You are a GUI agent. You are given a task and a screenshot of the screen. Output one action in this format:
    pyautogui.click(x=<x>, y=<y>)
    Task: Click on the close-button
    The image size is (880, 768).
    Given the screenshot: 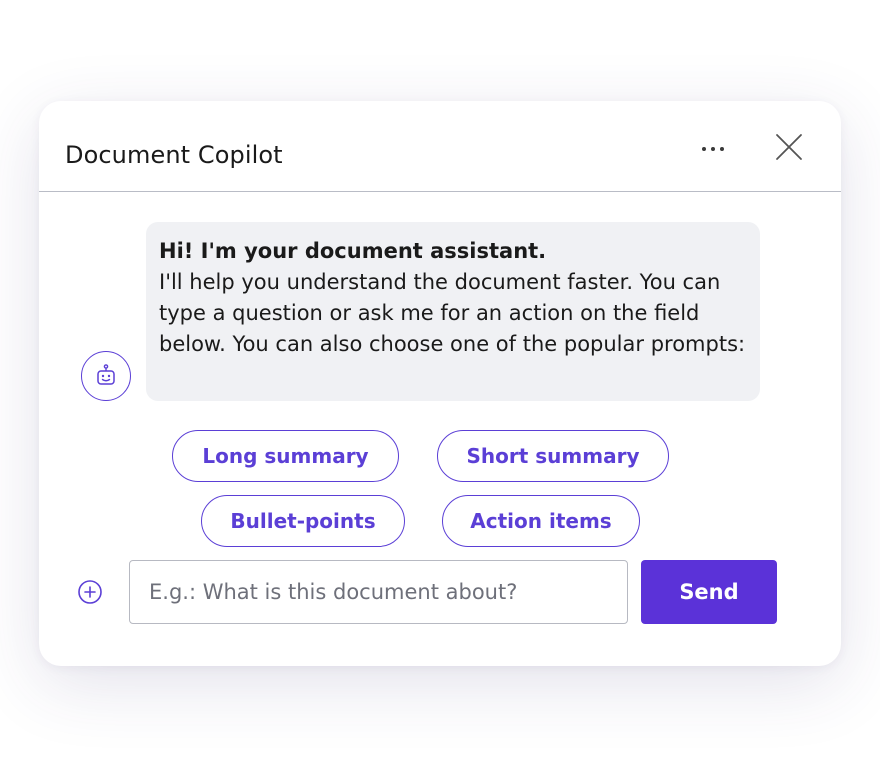 What is the action you would take?
    pyautogui.click(x=789, y=147)
    